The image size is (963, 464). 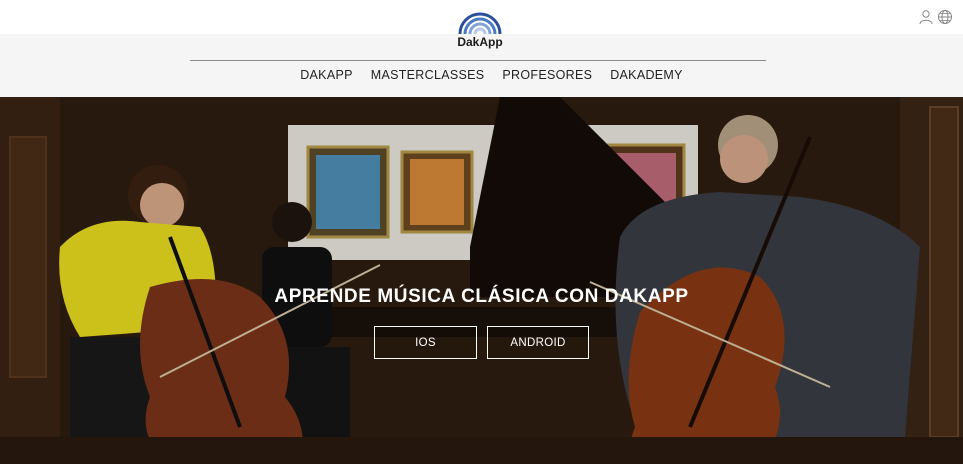 I want to click on android-button: ANDROID, so click(x=538, y=342).